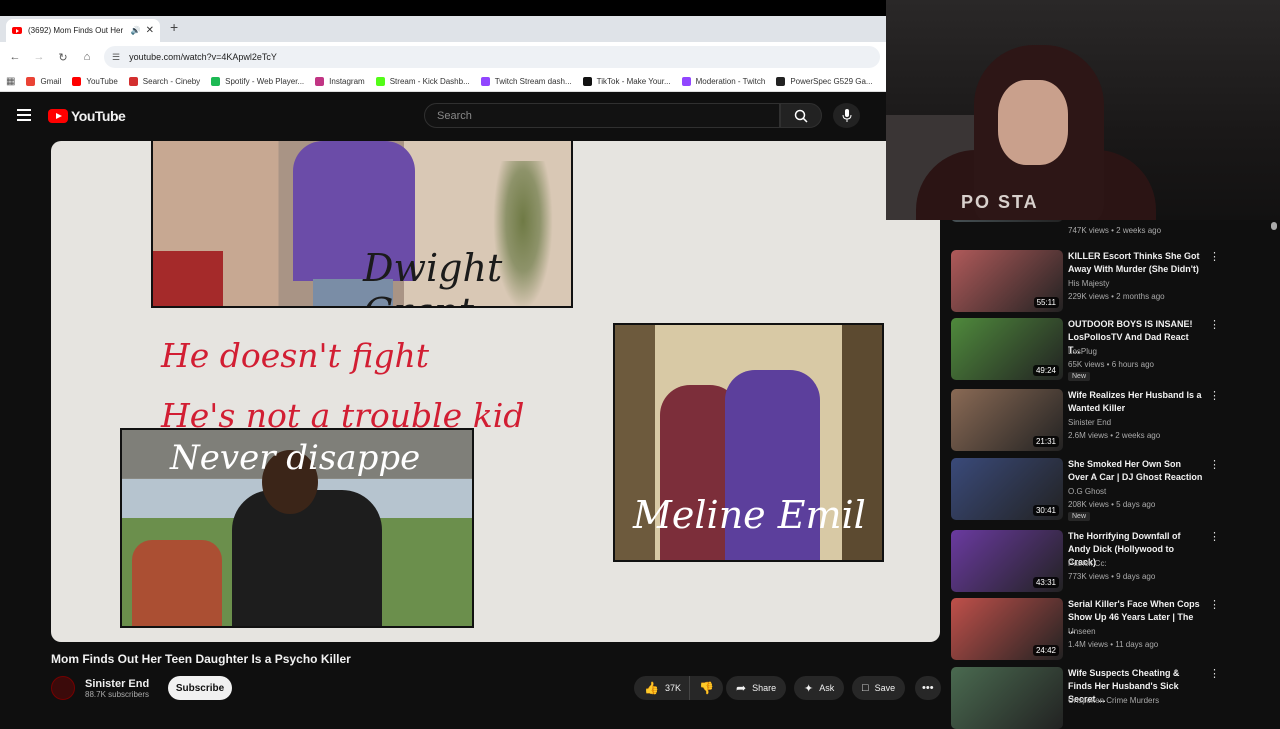 This screenshot has height=729, width=1280. I want to click on recommended-meta: 1.4M views • 11 days ago, so click(1113, 644).